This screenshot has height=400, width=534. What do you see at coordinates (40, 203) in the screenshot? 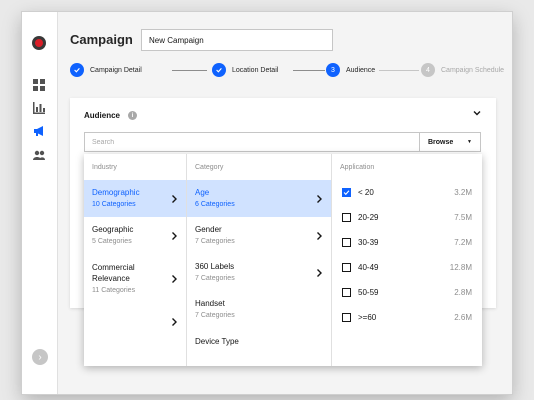
I see `sidebar: ›` at bounding box center [40, 203].